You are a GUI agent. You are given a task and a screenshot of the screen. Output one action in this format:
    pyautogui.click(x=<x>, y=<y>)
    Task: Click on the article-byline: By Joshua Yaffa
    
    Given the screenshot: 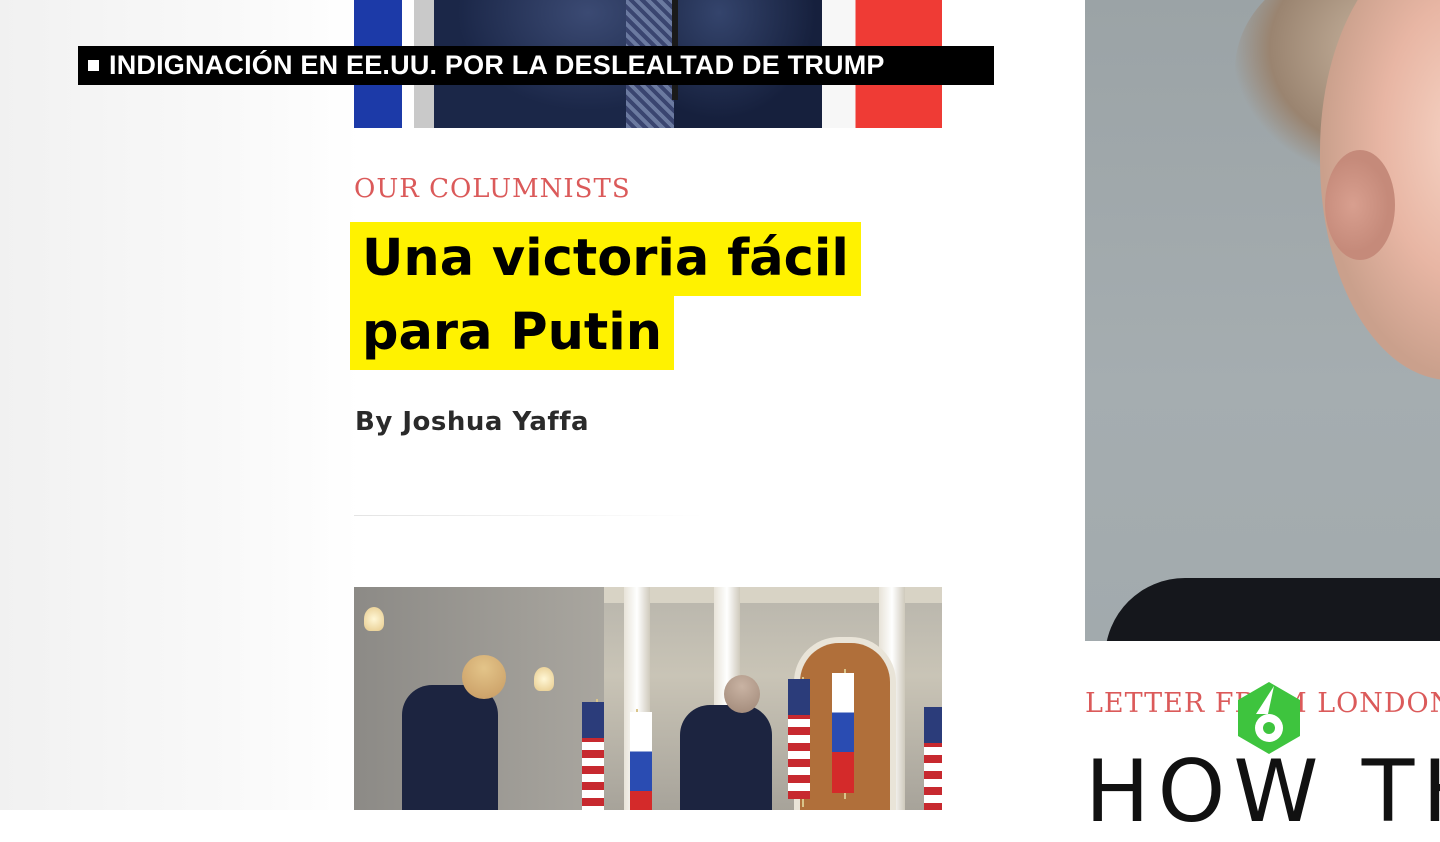 What is the action you would take?
    pyautogui.click(x=472, y=422)
    